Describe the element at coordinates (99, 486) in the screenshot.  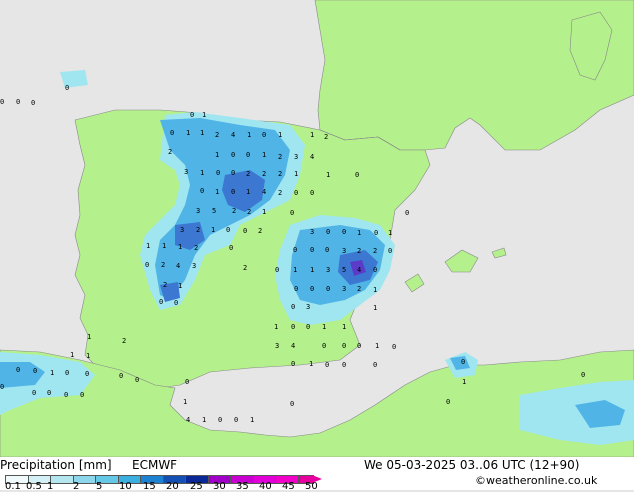
I see `legend-tick-label: 5` at that location.